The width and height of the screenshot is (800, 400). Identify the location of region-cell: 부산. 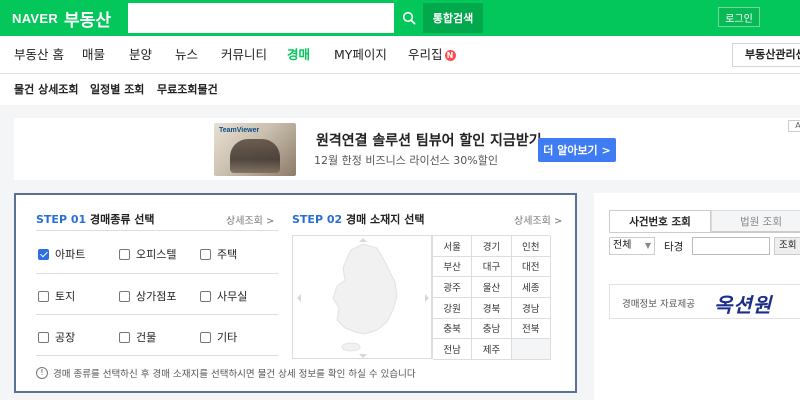
(453, 267).